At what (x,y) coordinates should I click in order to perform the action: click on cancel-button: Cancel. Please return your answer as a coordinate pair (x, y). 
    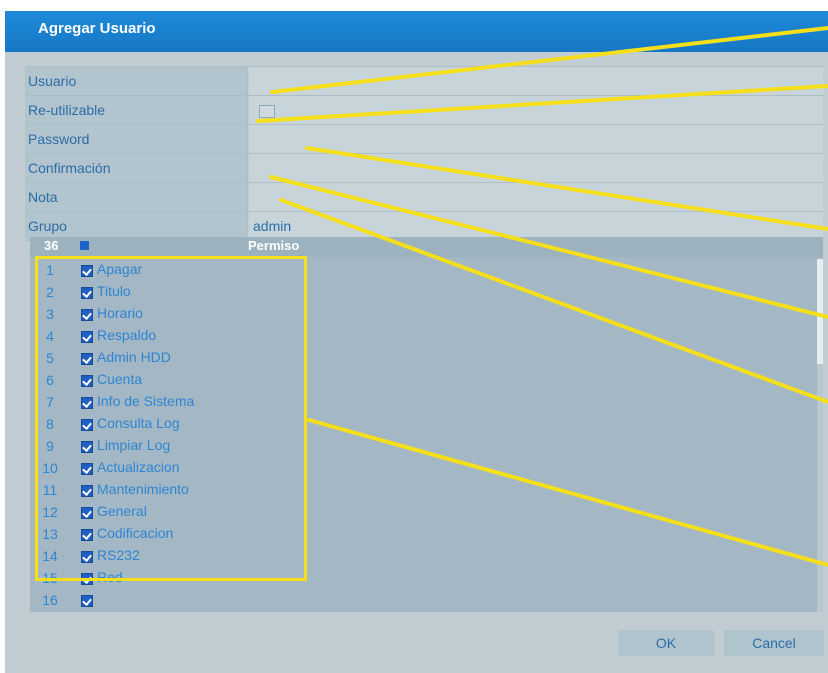
    Looking at the image, I should click on (774, 643).